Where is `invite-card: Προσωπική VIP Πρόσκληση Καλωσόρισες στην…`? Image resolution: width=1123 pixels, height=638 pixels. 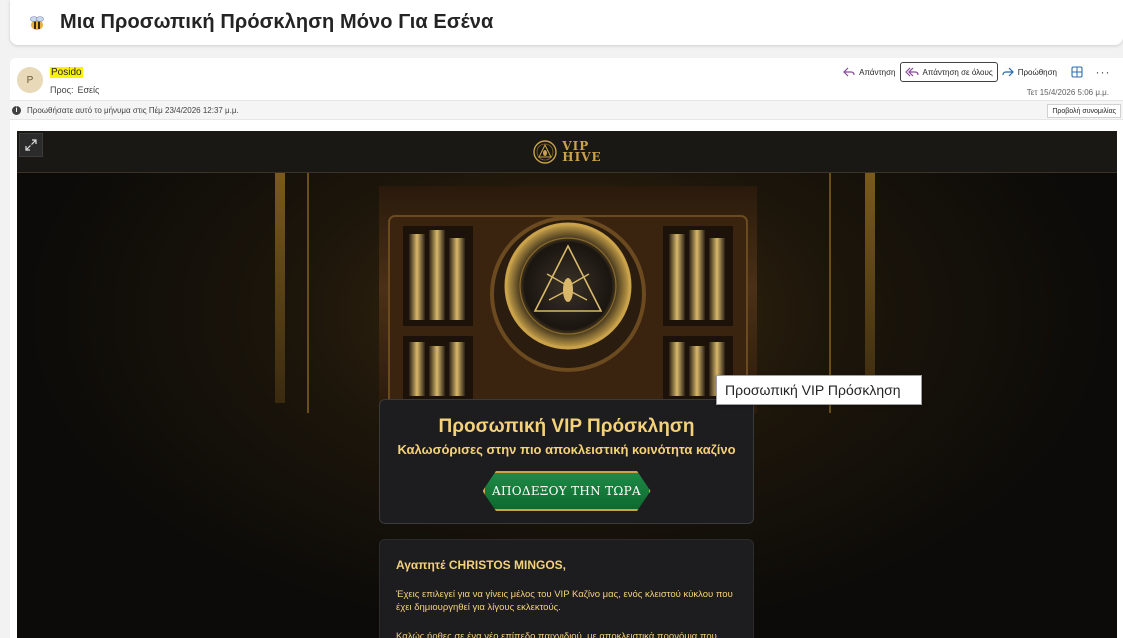 invite-card: Προσωπική VIP Πρόσκληση Καλωσόρισες στην… is located at coordinates (566, 461).